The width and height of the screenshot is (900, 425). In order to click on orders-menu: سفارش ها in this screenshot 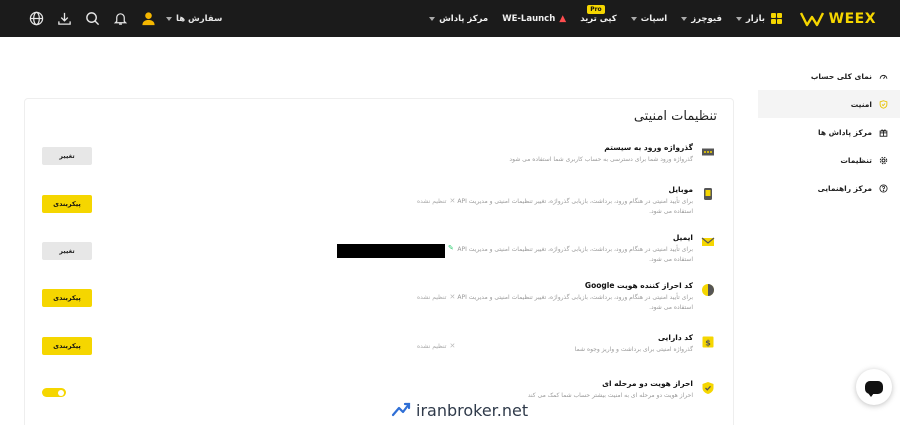, I will do `click(194, 18)`.